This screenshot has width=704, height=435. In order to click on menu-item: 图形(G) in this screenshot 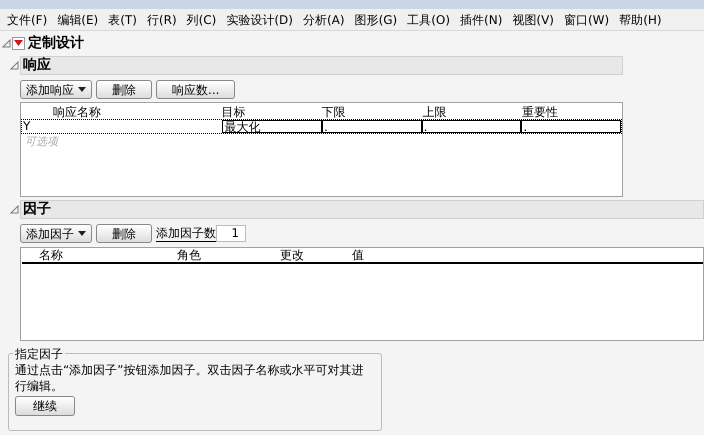, I will do `click(376, 19)`.